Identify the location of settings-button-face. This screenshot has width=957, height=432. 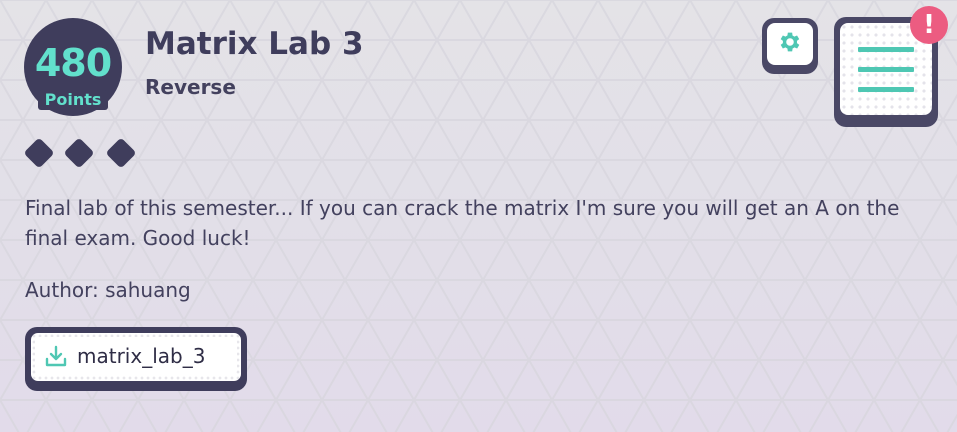
(790, 44).